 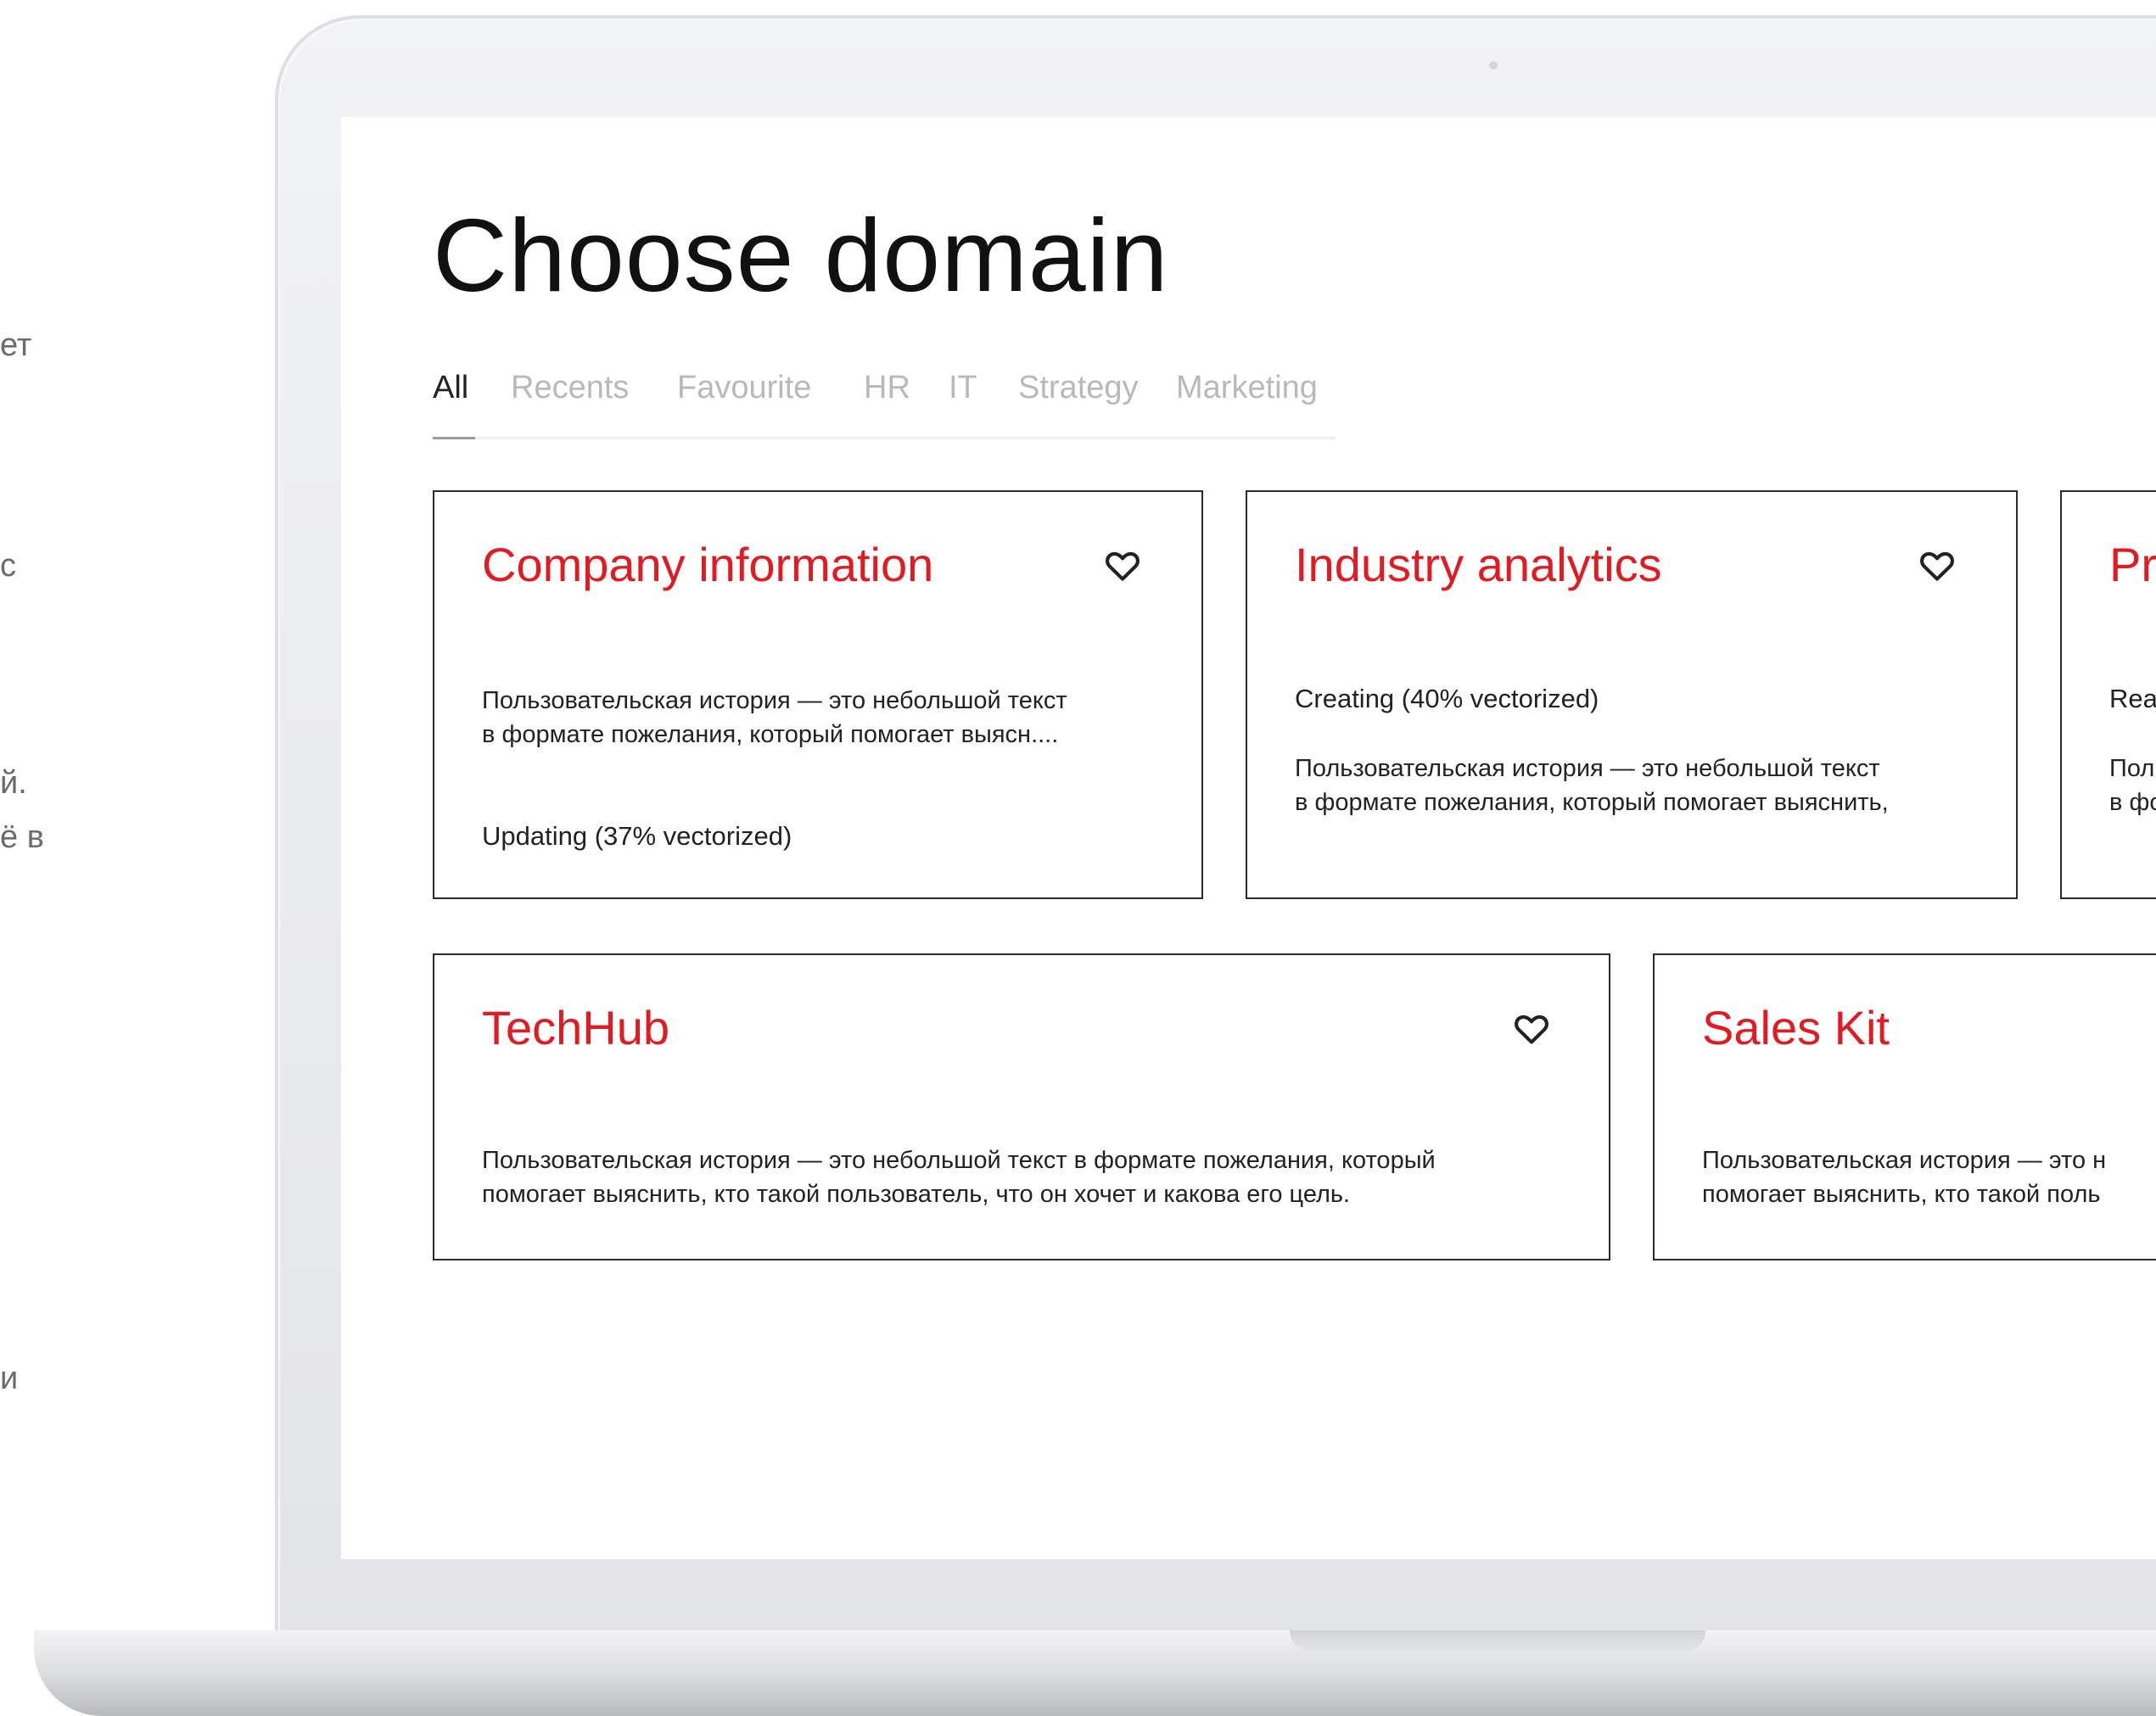 I want to click on card-description-line: Пользовательская история — это н, so click(x=1904, y=1160).